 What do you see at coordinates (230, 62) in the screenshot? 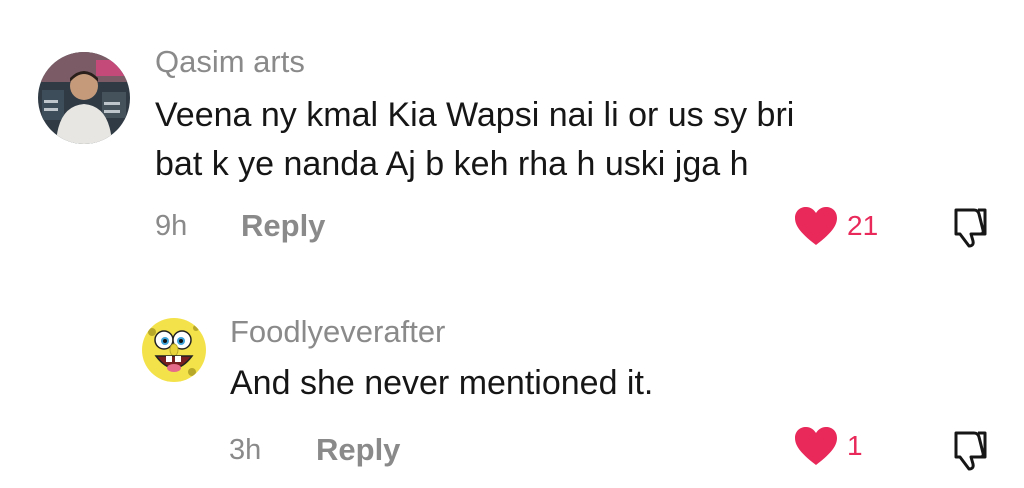
I see `username: Qasim arts` at bounding box center [230, 62].